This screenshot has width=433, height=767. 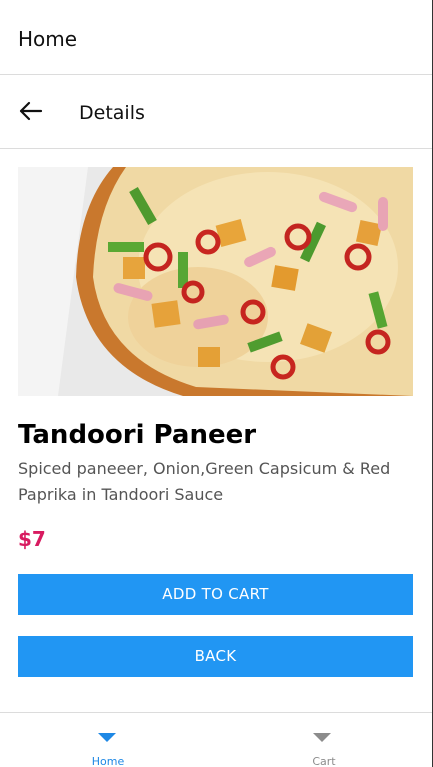 I want to click on nav-item-home: Home, so click(x=108, y=740).